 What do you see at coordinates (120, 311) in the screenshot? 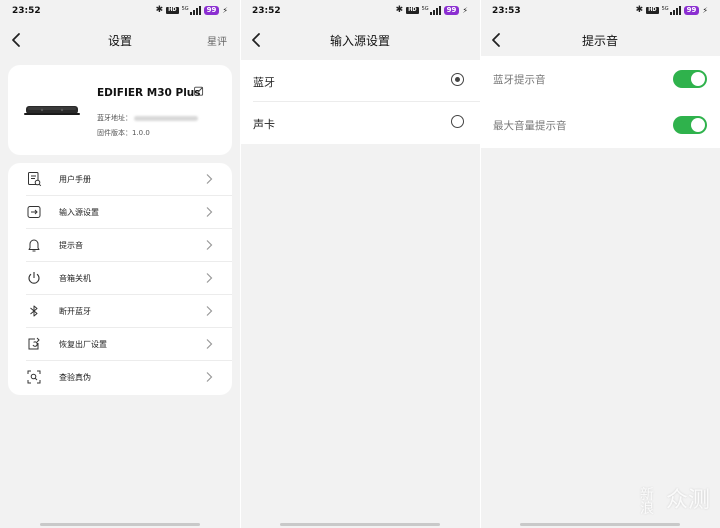
I see `menu-item-disconnect-bluetooth: 断开蓝牙` at bounding box center [120, 311].